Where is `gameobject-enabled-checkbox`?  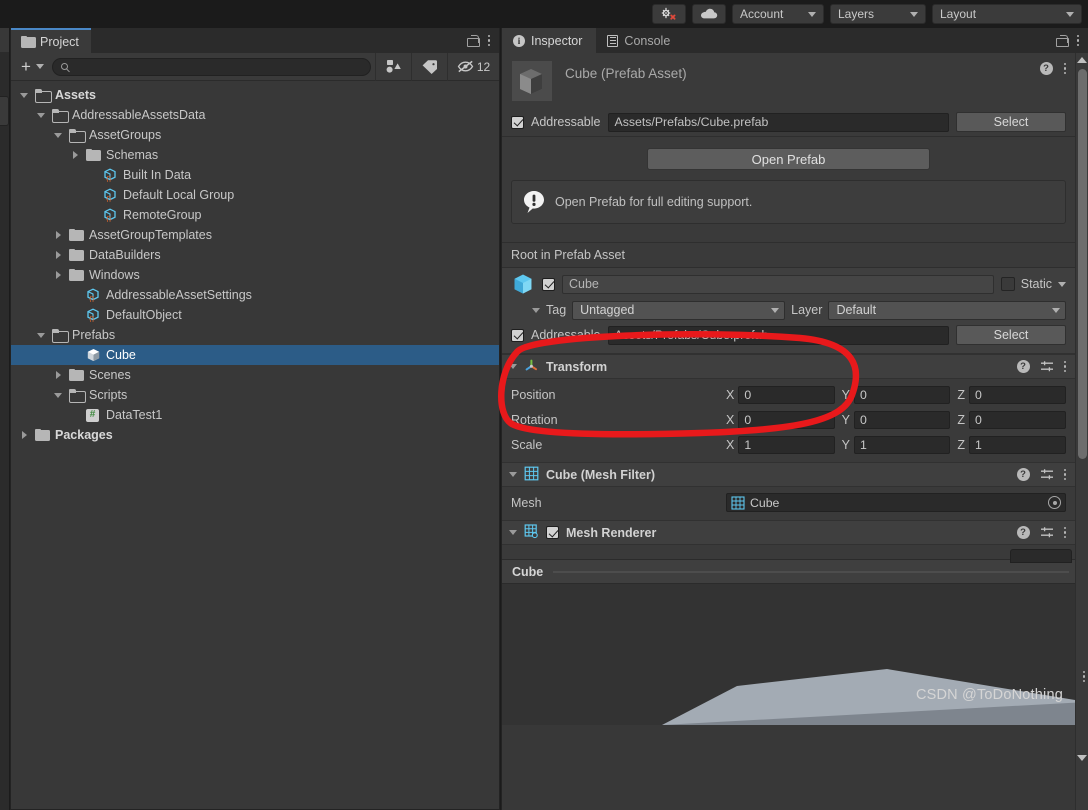
gameobject-enabled-checkbox is located at coordinates (548, 284).